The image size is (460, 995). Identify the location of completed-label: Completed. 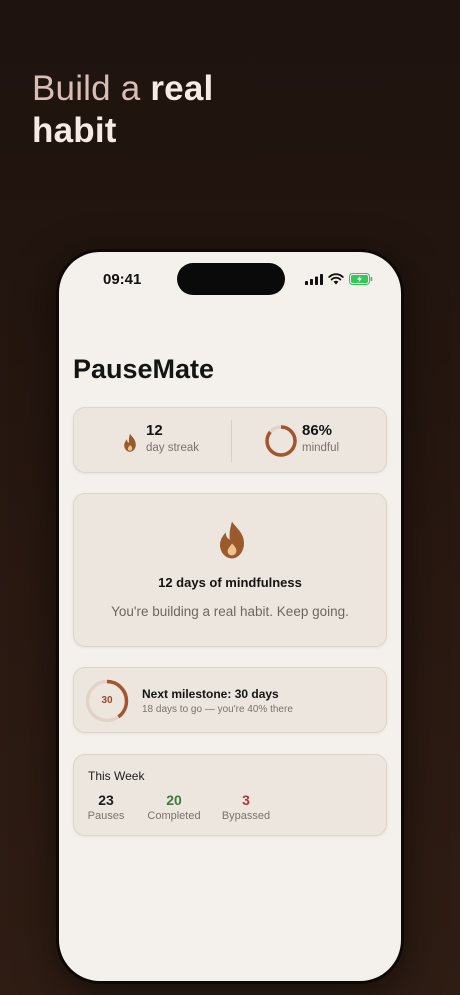
(174, 816).